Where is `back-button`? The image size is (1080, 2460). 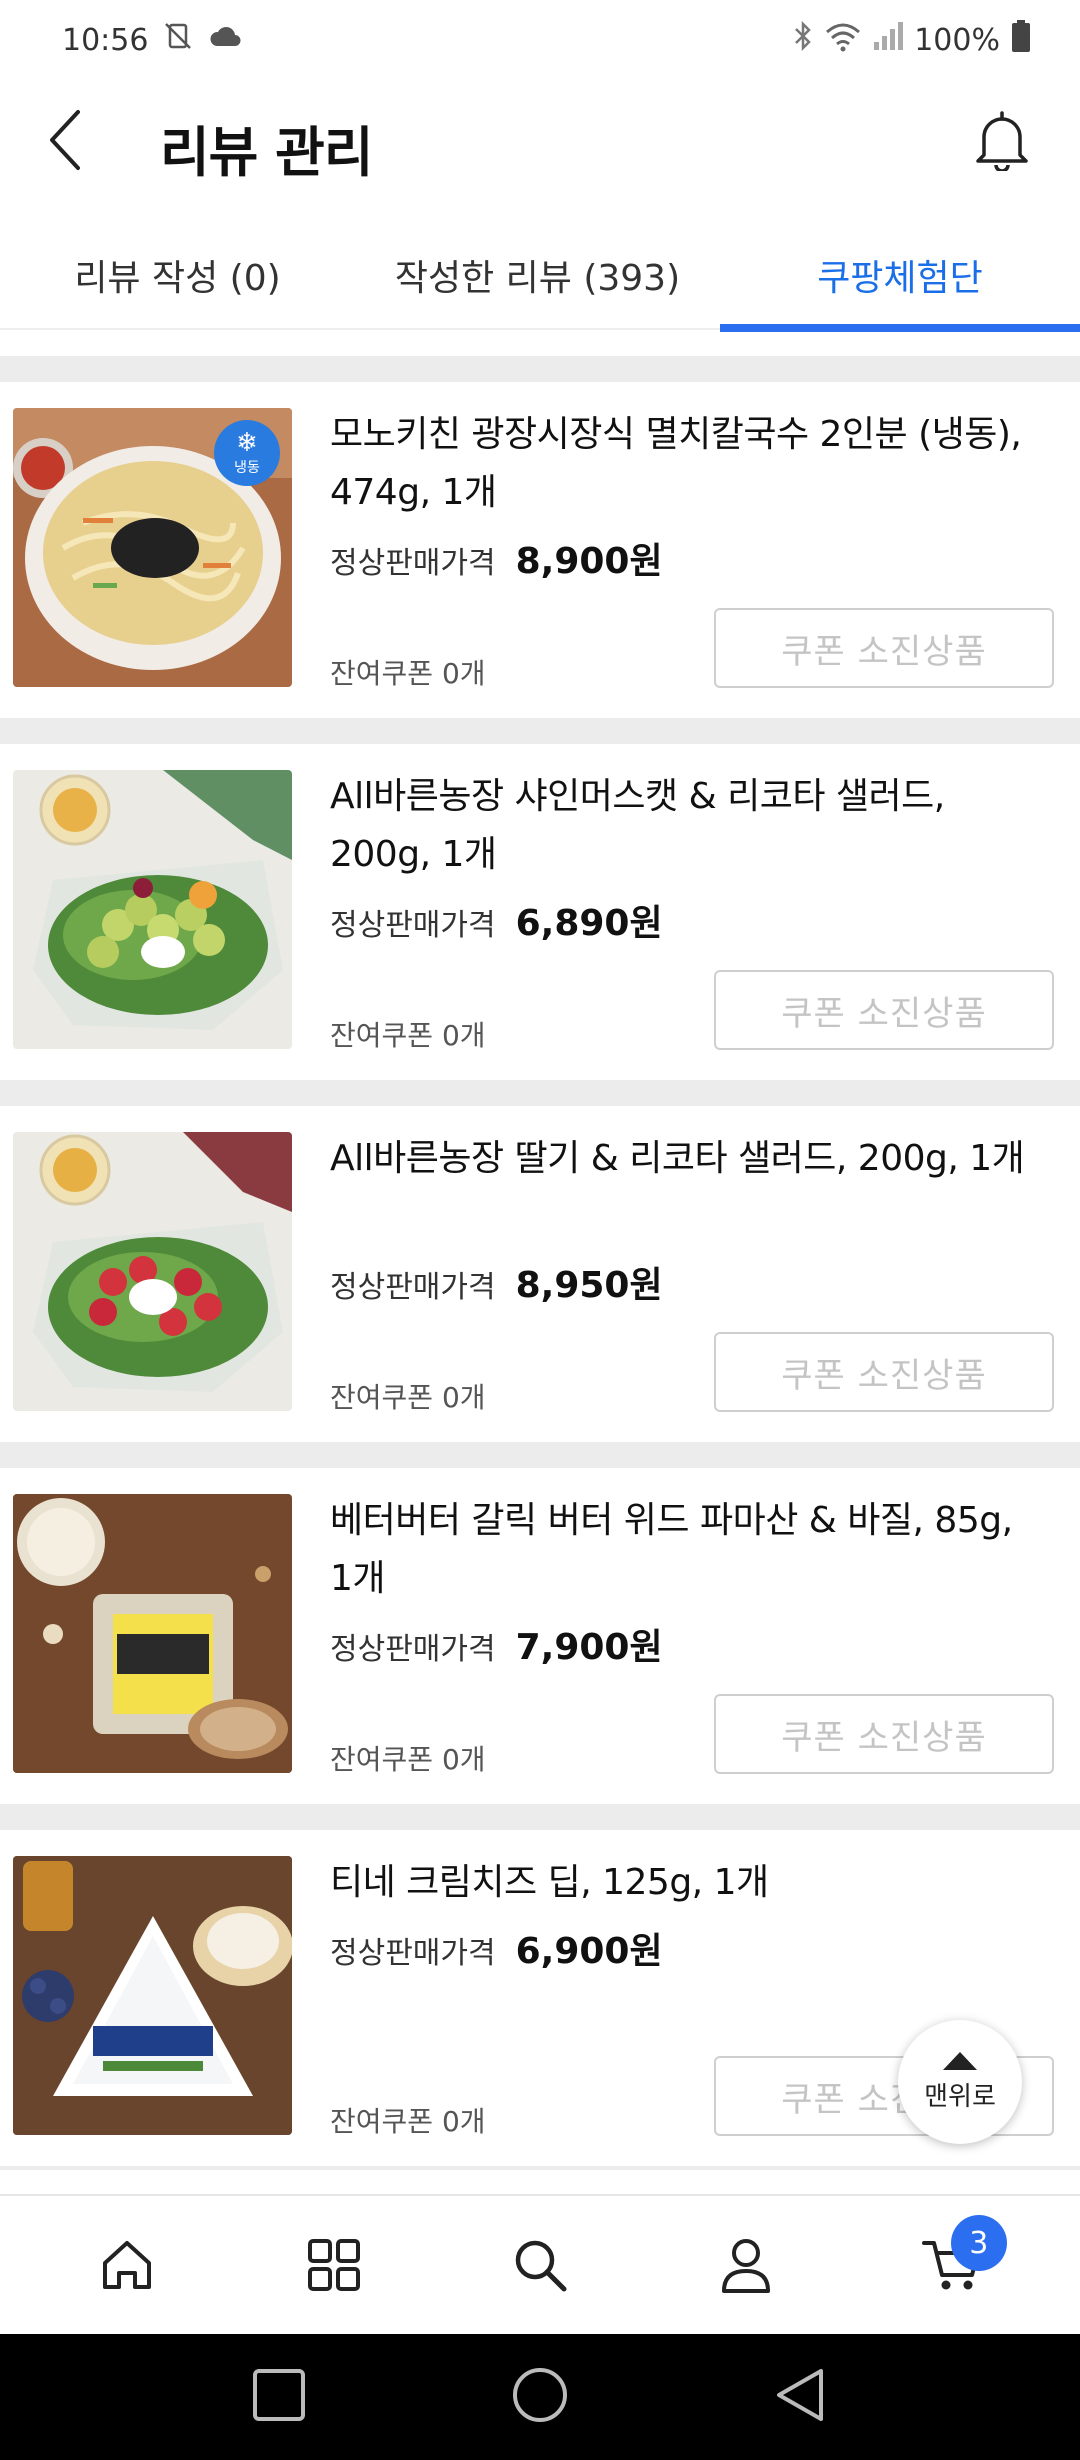 back-button is located at coordinates (66, 140).